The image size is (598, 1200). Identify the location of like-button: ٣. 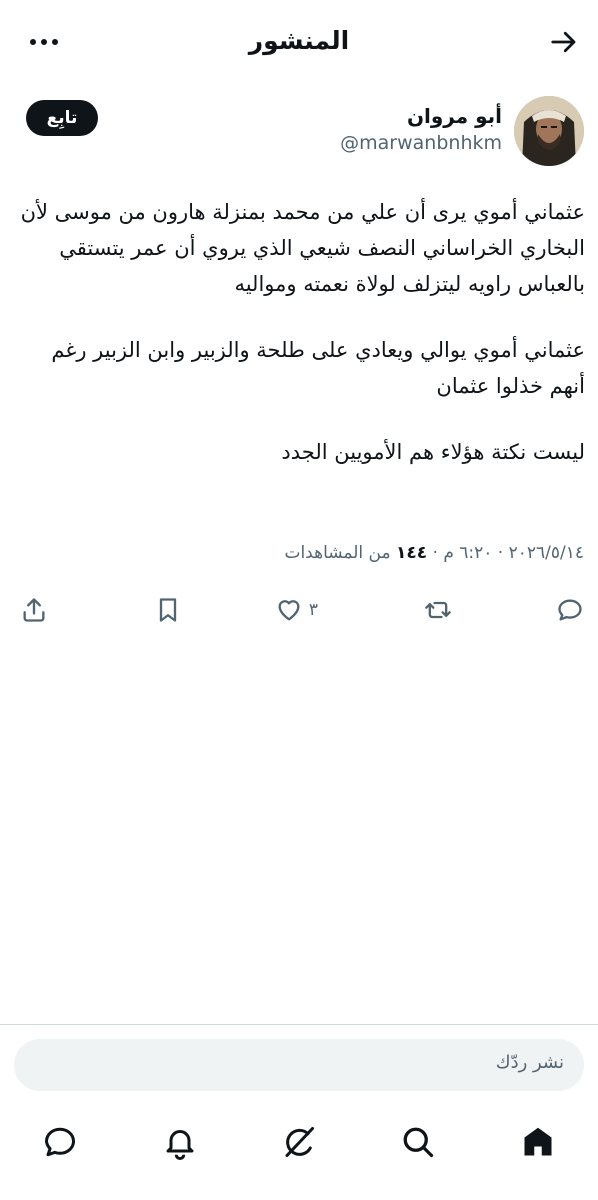
(296, 610).